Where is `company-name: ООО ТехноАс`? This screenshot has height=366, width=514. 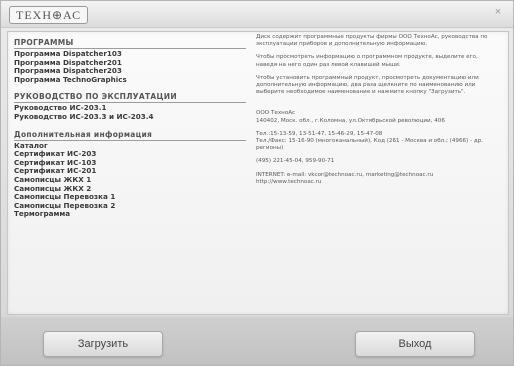 company-name: ООО ТехноАс is located at coordinates (276, 113).